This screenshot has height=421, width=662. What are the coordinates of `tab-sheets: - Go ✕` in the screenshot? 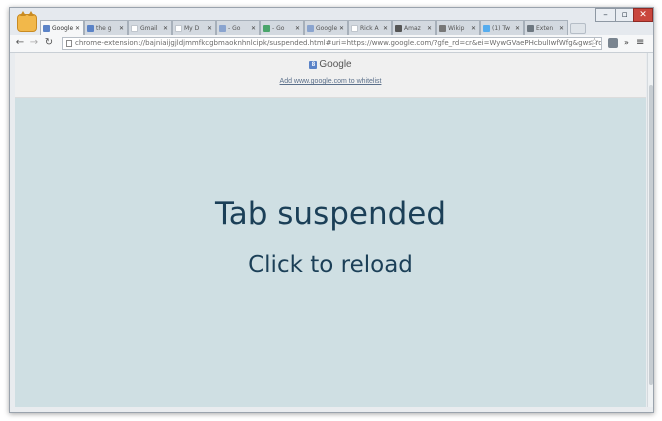 It's located at (282, 27).